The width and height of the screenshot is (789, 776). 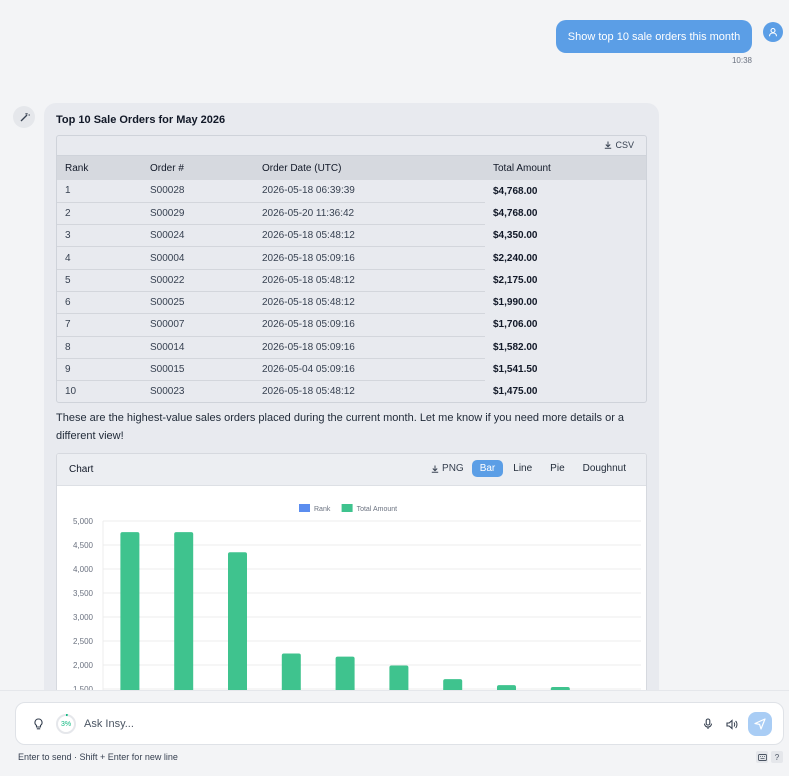 What do you see at coordinates (198, 303) in the screenshot?
I see `order-cell: S00025` at bounding box center [198, 303].